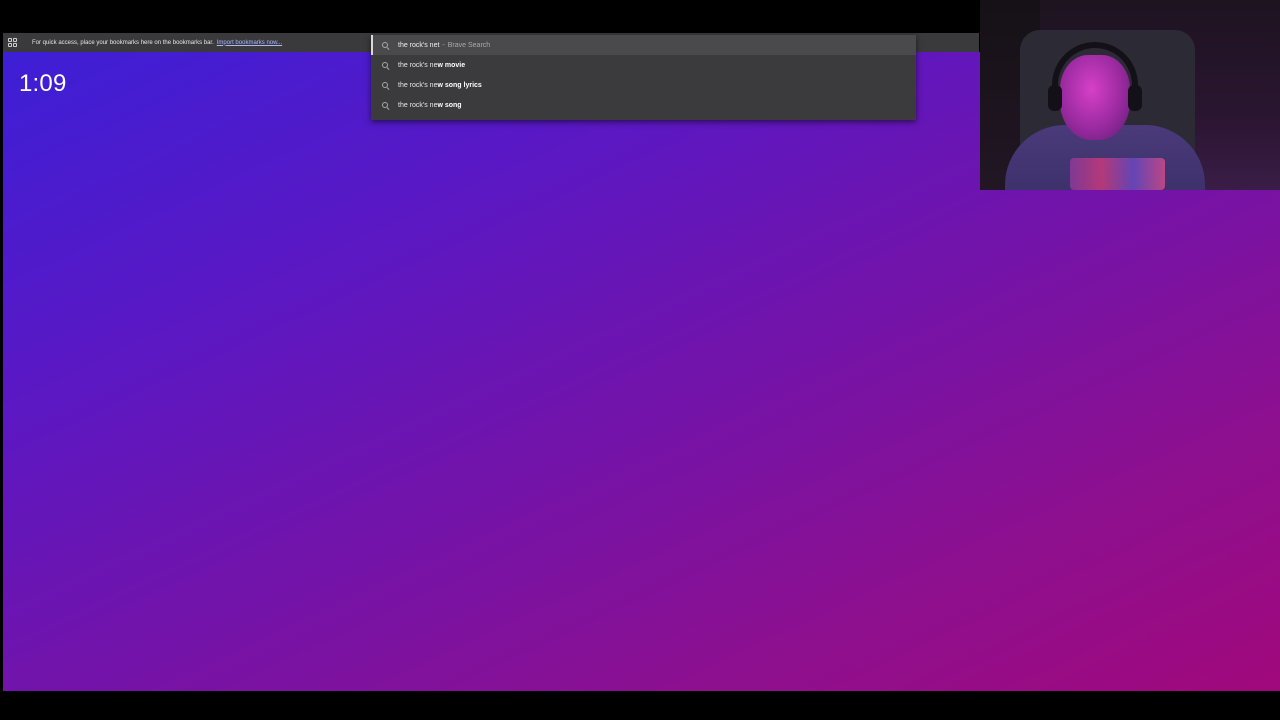 The image size is (1280, 720). Describe the element at coordinates (13, 42) in the screenshot. I see `apps-grid-icon` at that location.